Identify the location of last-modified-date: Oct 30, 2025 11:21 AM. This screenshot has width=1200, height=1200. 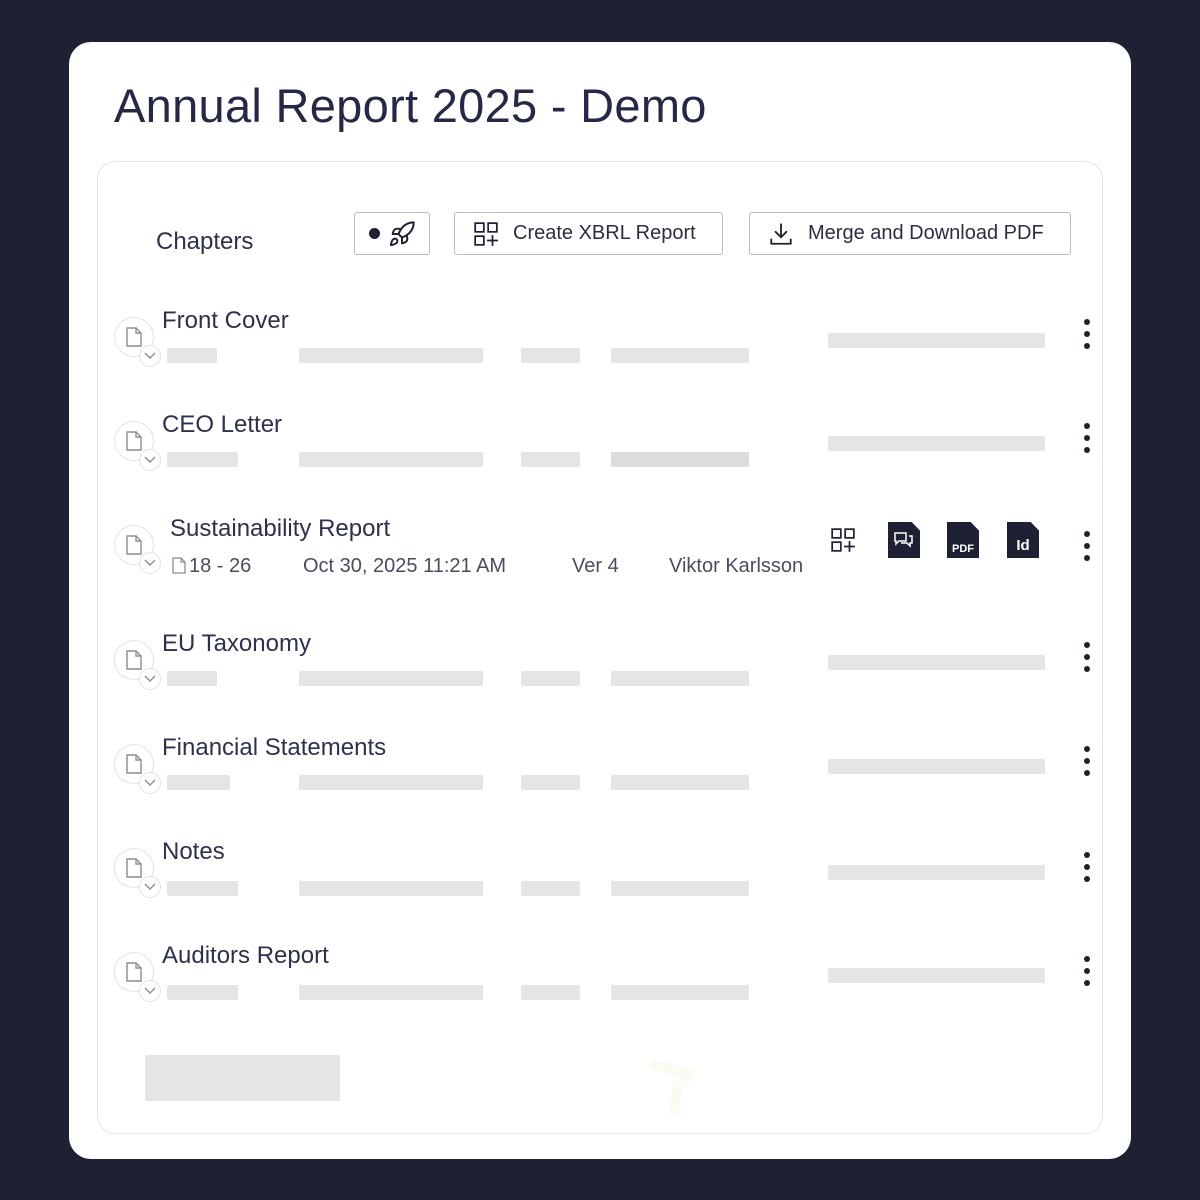
(405, 566).